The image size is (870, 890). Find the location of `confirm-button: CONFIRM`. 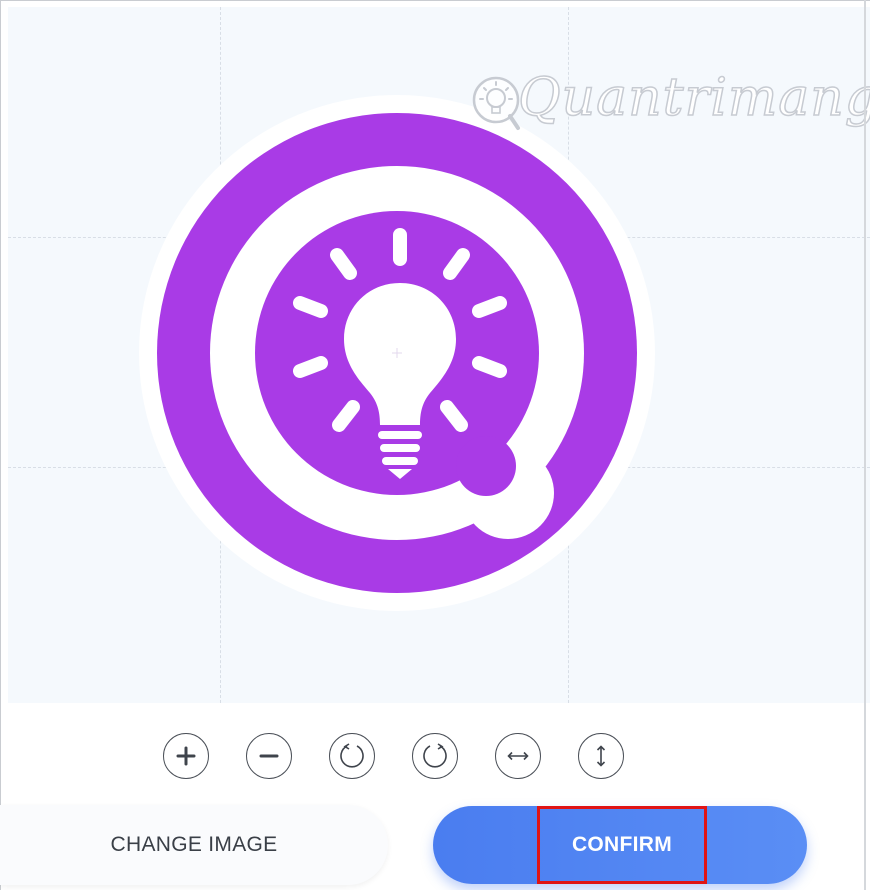

confirm-button: CONFIRM is located at coordinates (620, 845).